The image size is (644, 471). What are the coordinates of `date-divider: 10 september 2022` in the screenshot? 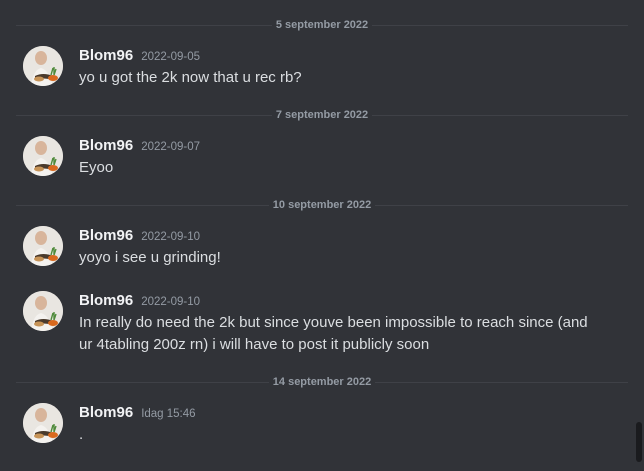 It's located at (322, 205).